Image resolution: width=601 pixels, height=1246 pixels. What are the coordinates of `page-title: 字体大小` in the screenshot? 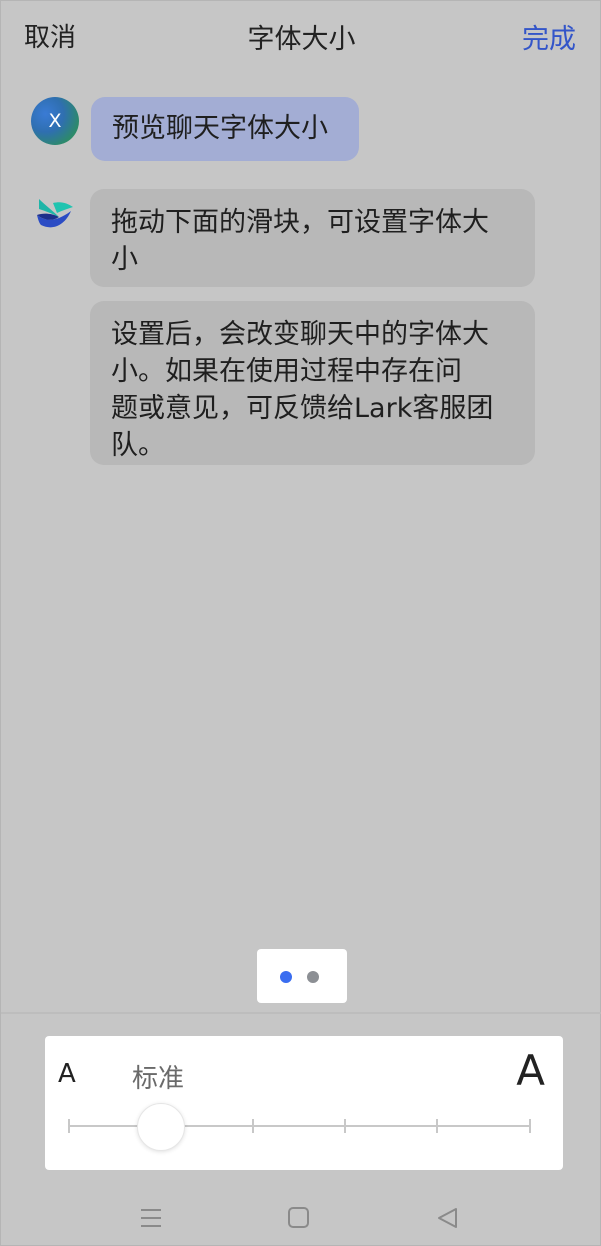 It's located at (301, 39).